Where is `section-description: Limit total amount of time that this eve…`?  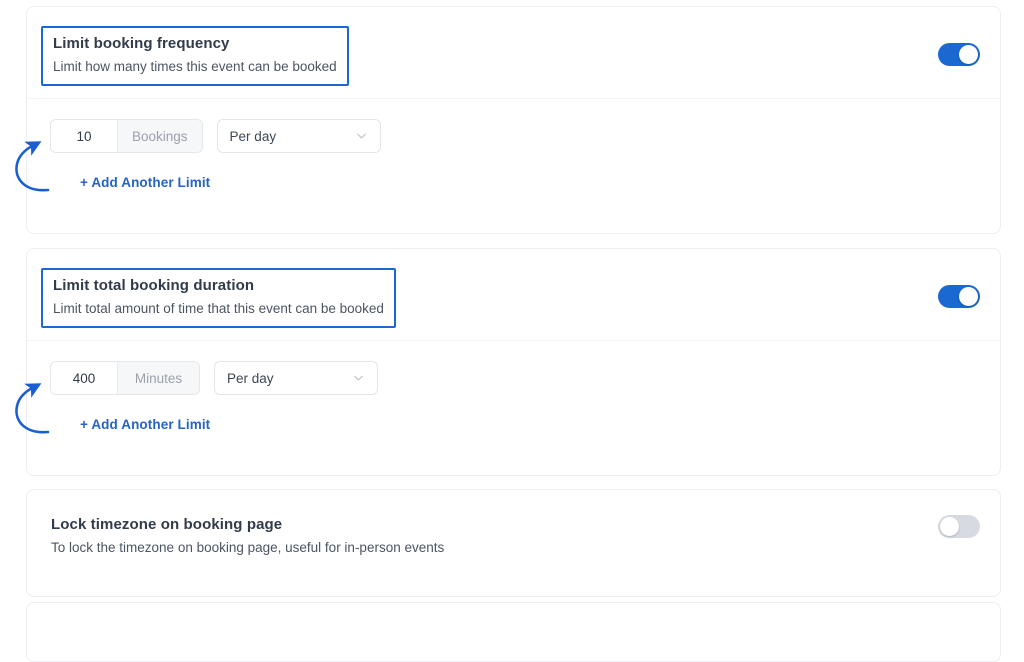
section-description: Limit total amount of time that this eve… is located at coordinates (218, 308).